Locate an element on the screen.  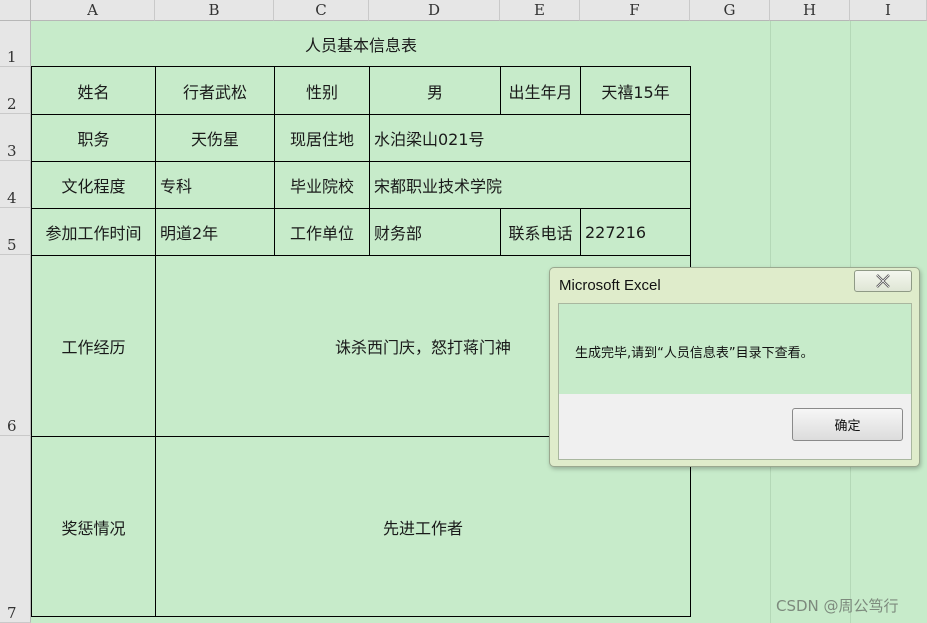
sheet-title: 人员基本信息表 is located at coordinates (361, 44).